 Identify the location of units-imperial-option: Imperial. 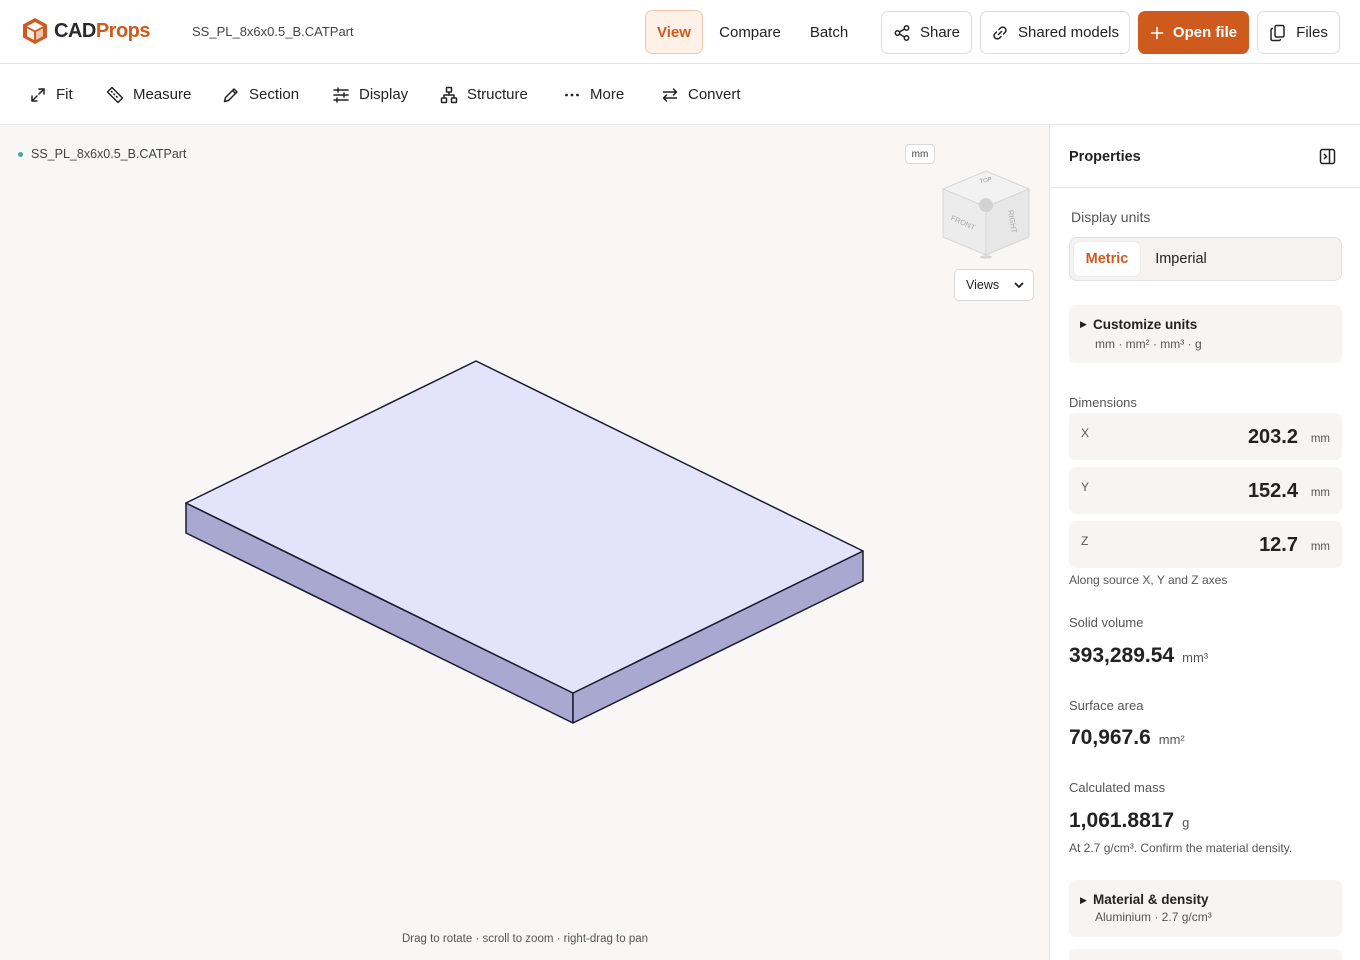
(1181, 259).